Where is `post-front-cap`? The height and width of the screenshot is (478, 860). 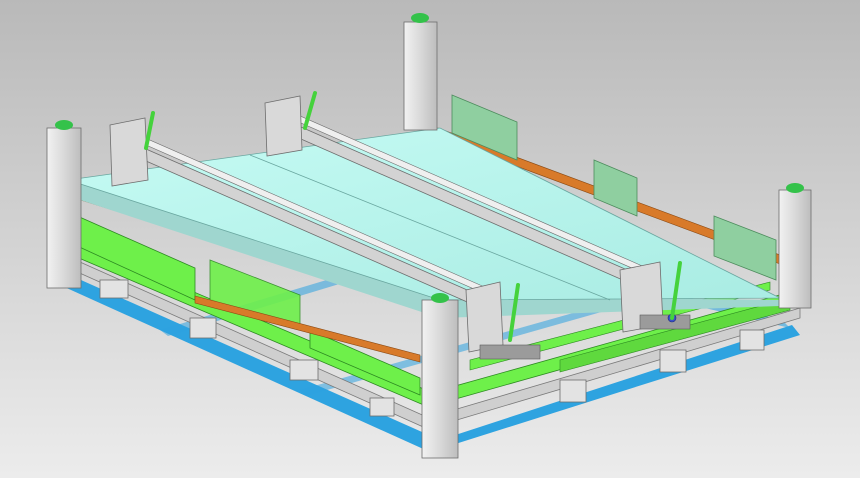 post-front-cap is located at coordinates (440, 298).